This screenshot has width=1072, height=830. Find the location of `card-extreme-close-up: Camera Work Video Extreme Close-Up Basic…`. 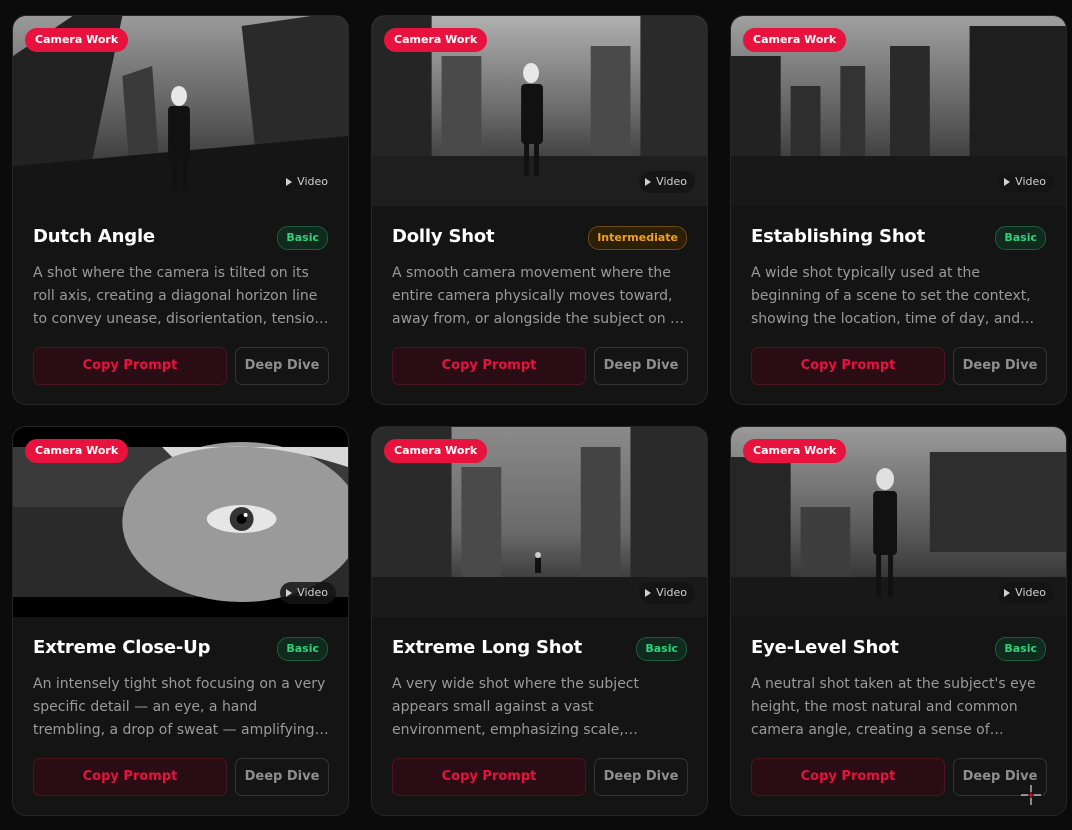

card-extreme-close-up: Camera Work Video Extreme Close-Up Basic… is located at coordinates (180, 621).